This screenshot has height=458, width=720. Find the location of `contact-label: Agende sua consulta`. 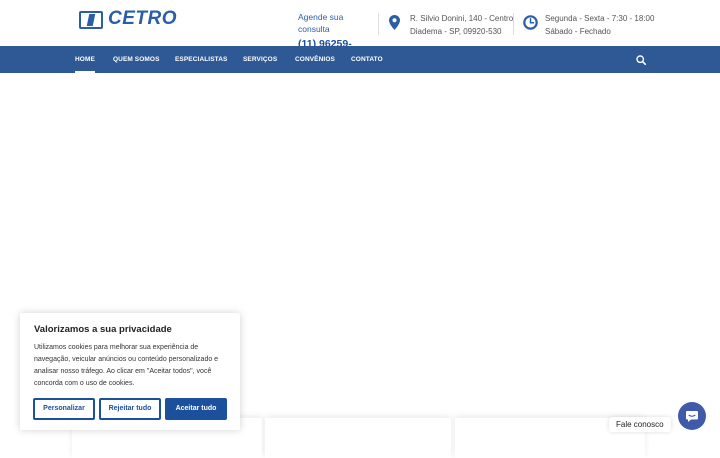

contact-label: Agende sua consulta is located at coordinates (321, 23).